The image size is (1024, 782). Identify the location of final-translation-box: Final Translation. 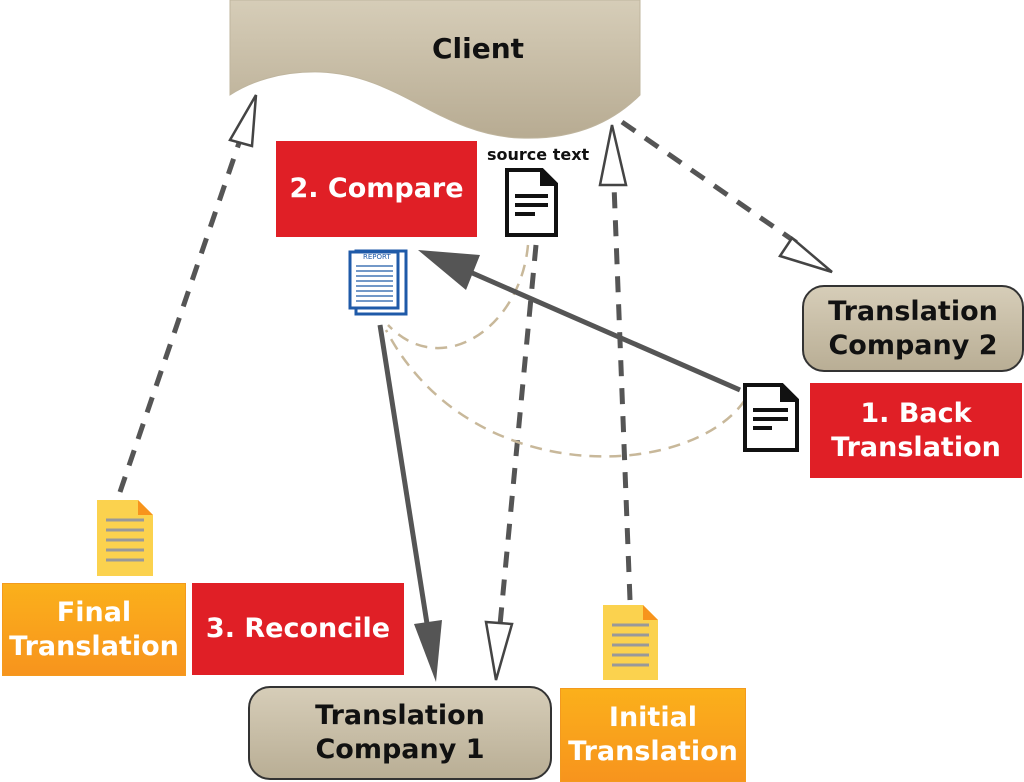
(94, 629).